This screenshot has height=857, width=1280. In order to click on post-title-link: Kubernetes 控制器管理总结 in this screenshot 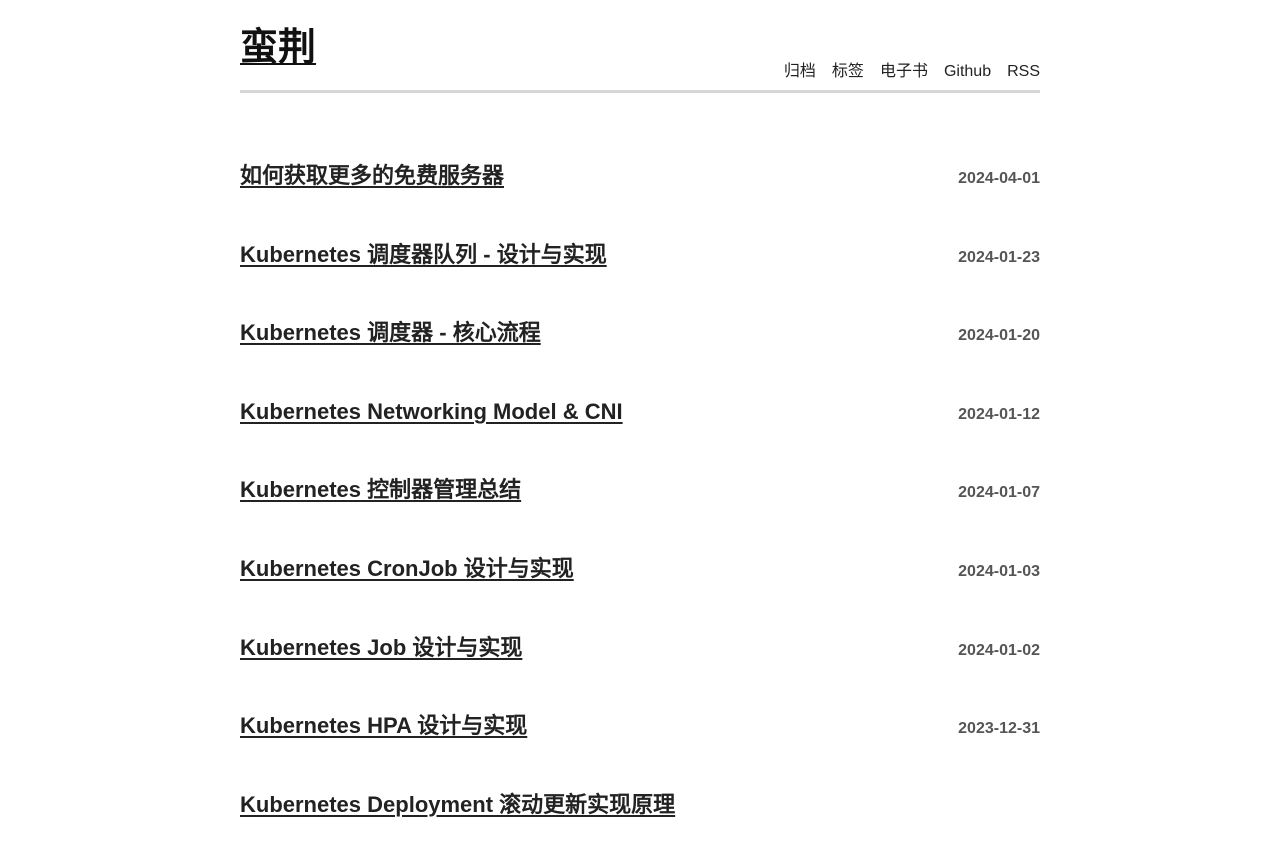, I will do `click(380, 490)`.